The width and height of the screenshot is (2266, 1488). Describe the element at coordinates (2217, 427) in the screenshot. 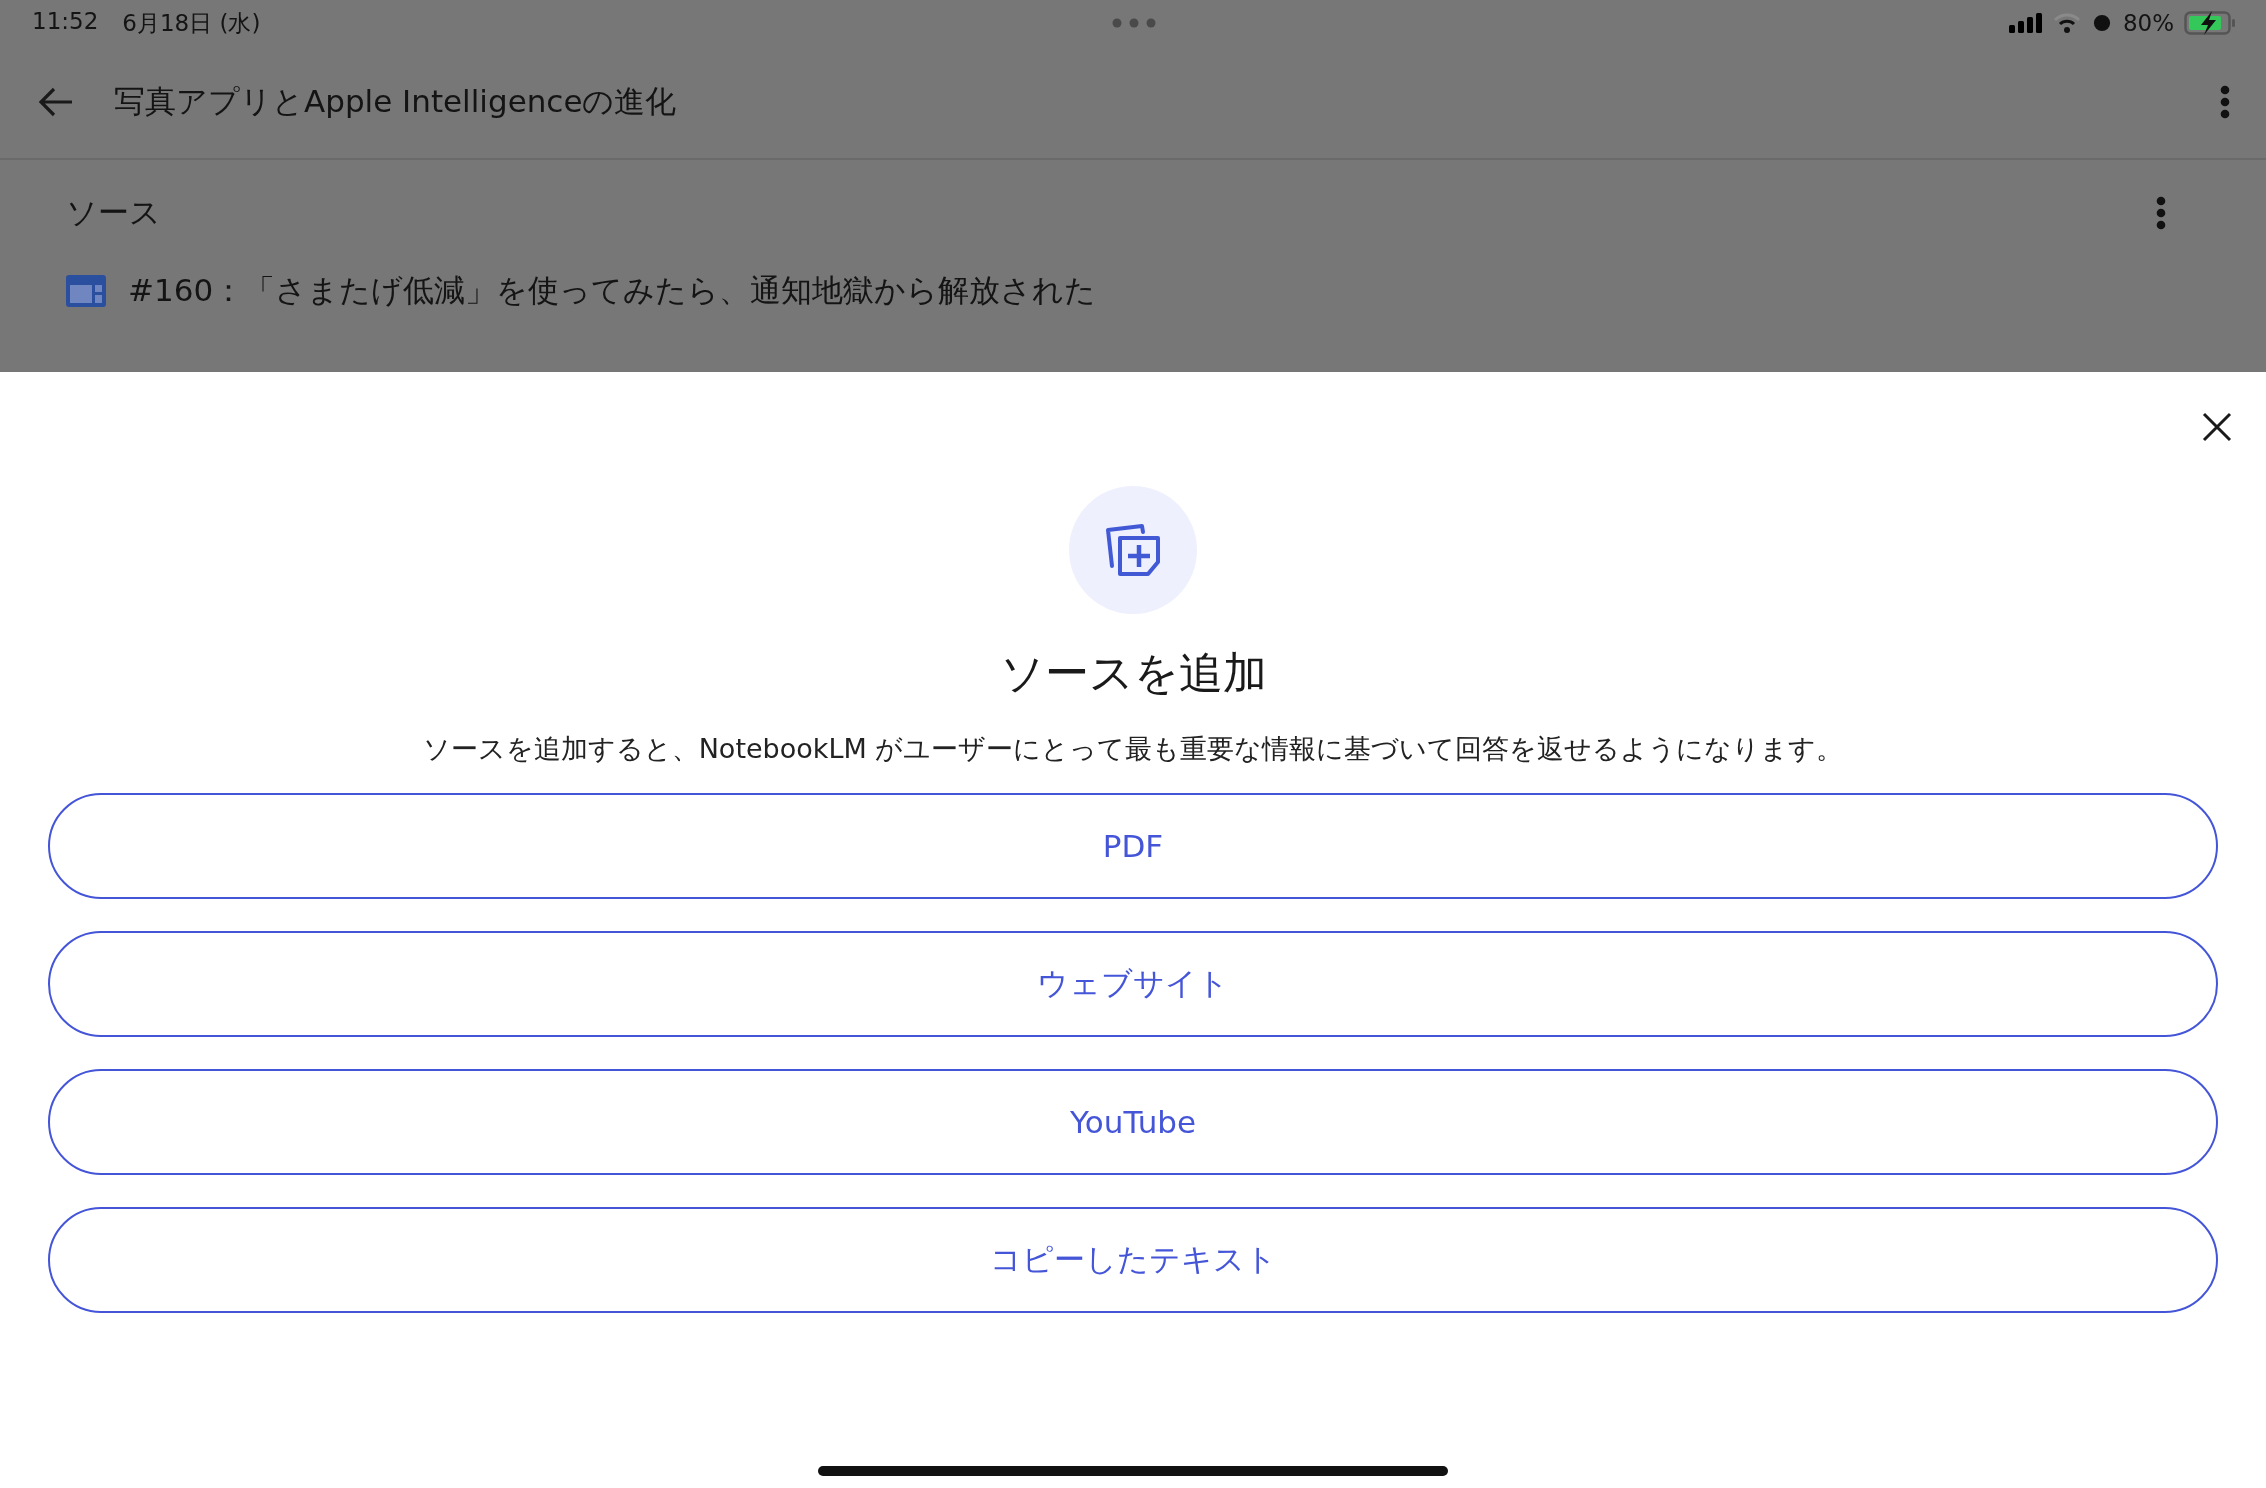

I see `close-icon` at that location.